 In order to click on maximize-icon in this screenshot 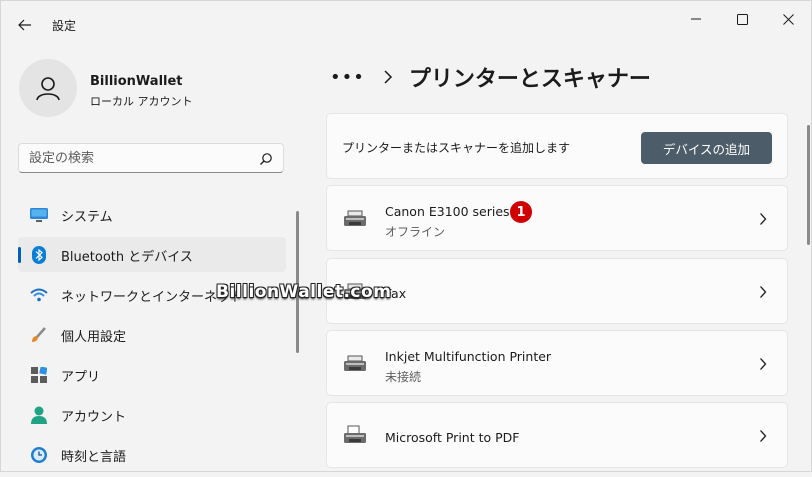, I will do `click(742, 19)`.